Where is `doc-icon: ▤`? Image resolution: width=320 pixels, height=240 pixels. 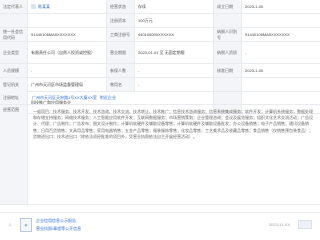 doc-icon: ▤ is located at coordinates (26, 224).